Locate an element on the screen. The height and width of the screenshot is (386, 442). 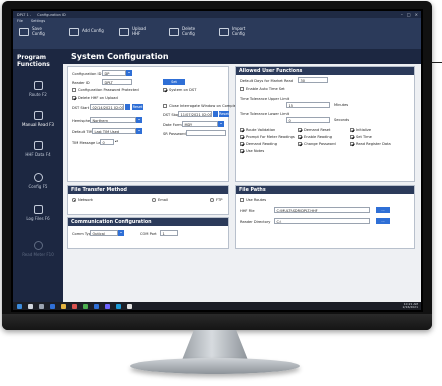
demand-reading-checkbox is located at coordinates (242, 144).